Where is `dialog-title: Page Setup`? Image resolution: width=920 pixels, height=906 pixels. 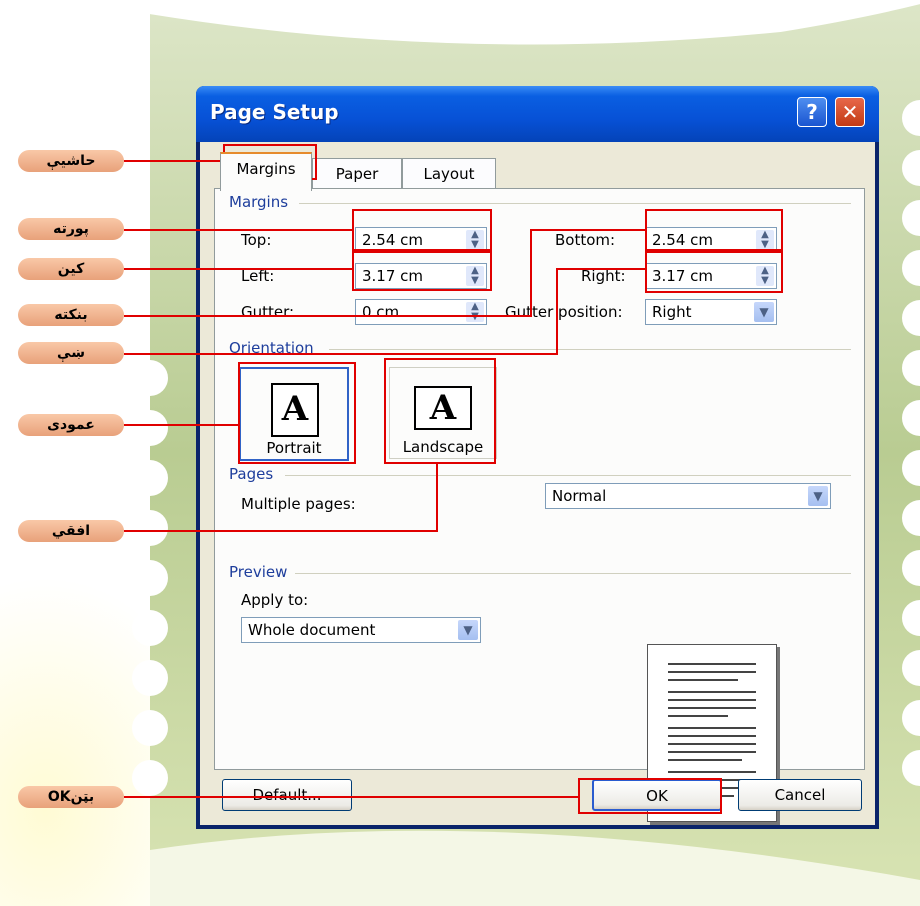
dialog-title: Page Setup is located at coordinates (274, 112).